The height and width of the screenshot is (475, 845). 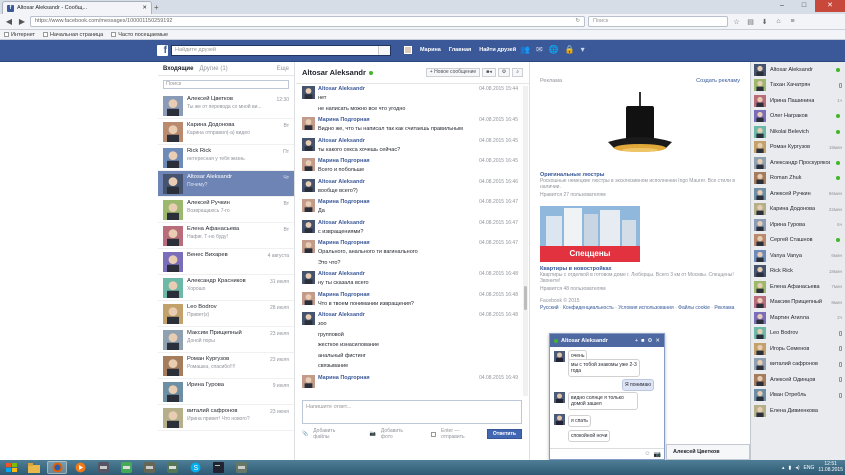 I want to click on chat-friend: Иван Отребль, so click(x=798, y=396).